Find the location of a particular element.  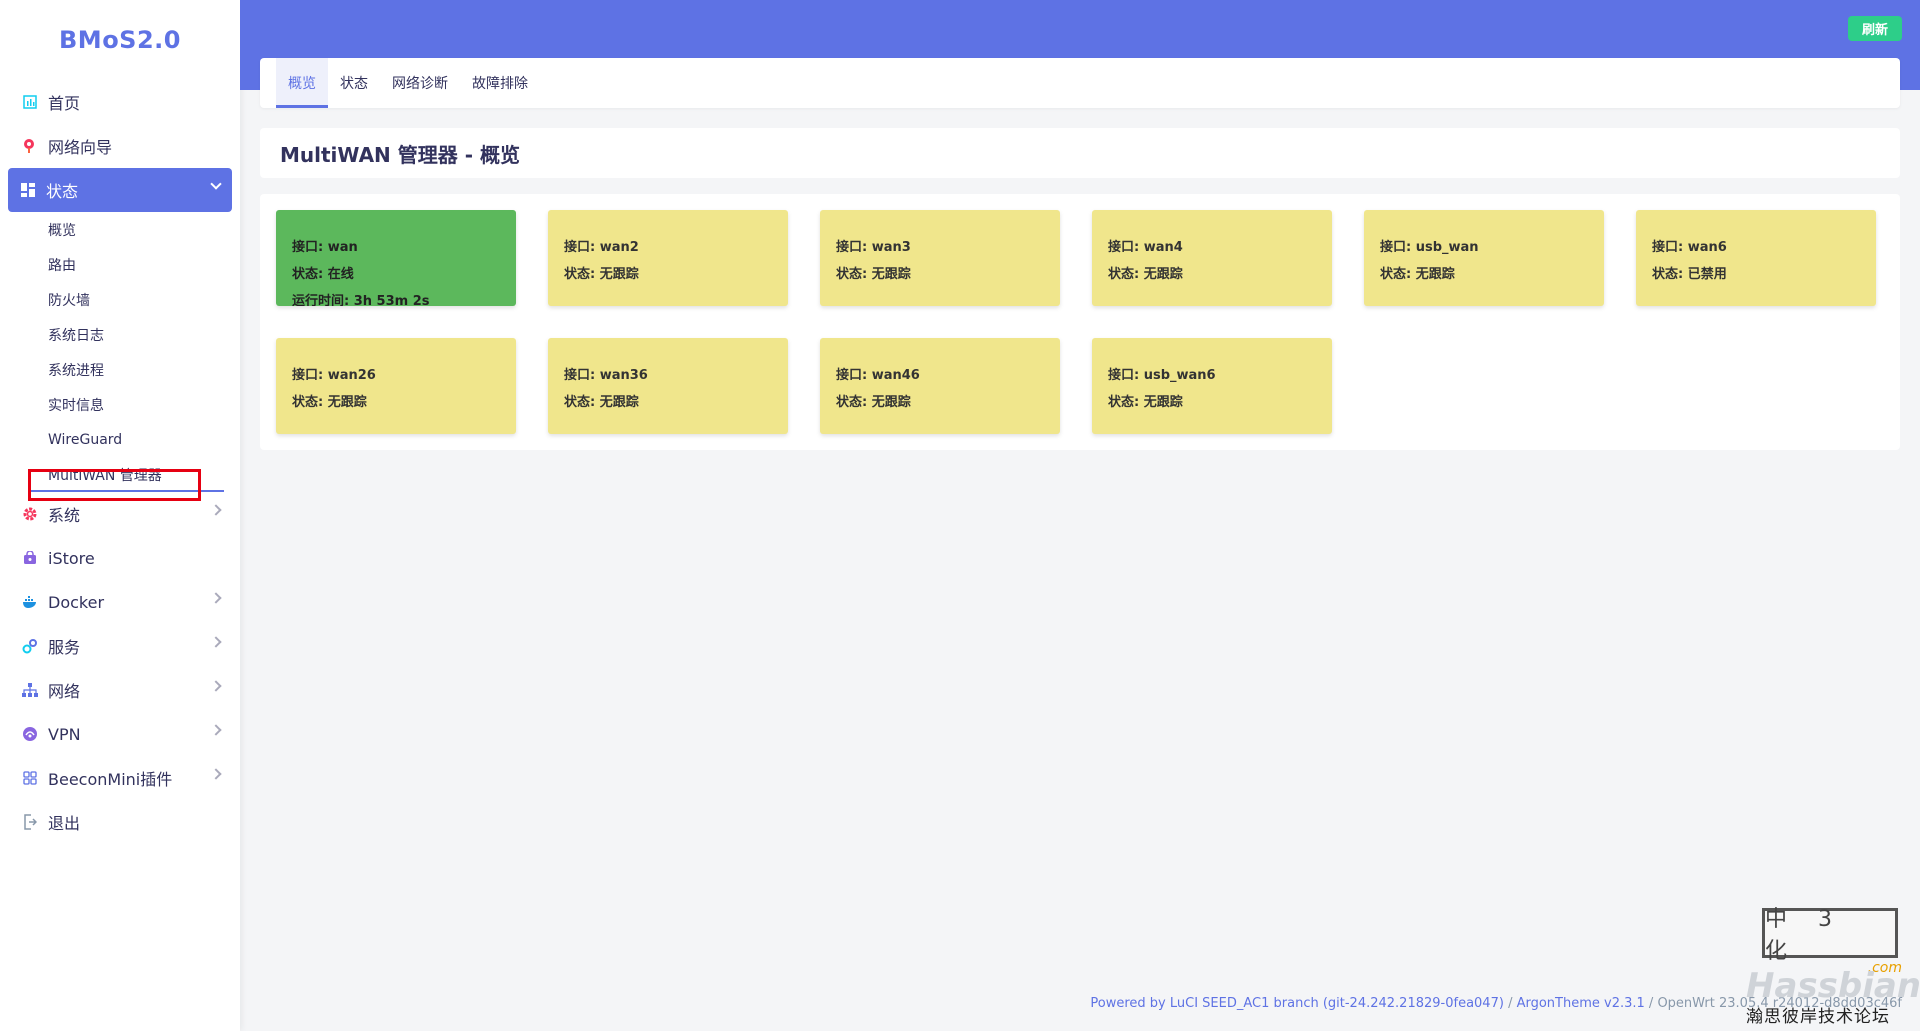

sidebar-item-docker: Docker is located at coordinates (120, 602).